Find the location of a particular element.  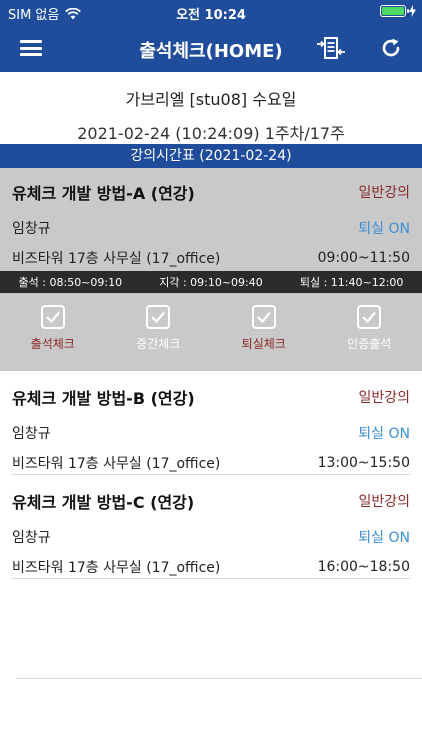

battery-icon is located at coordinates (394, 11).